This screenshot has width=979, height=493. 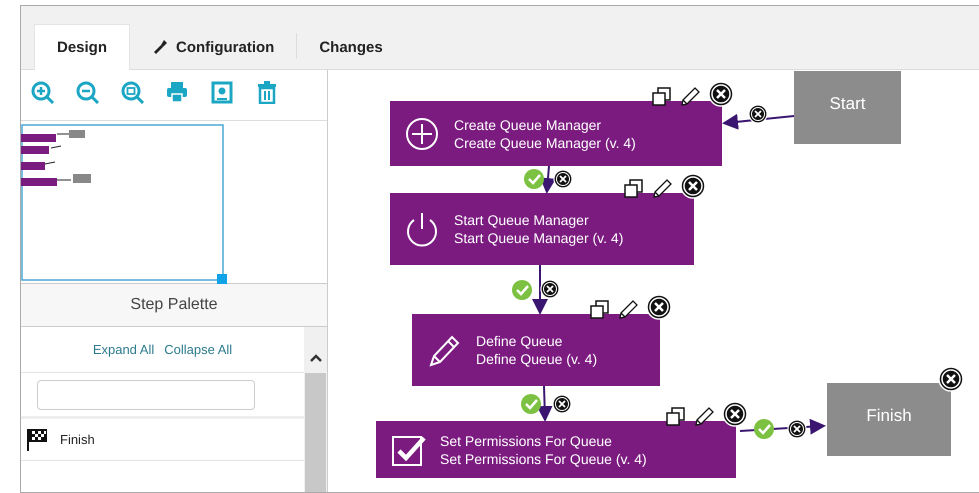 I want to click on zoom-out-icon, so click(x=87, y=92).